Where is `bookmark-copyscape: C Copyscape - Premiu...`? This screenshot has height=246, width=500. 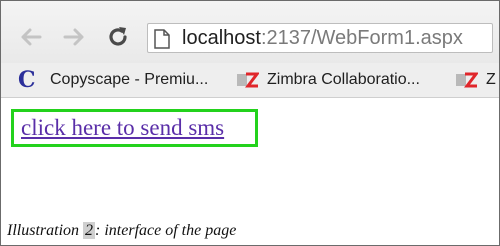
bookmark-copyscape: C Copyscape - Premiu... is located at coordinates (113, 80).